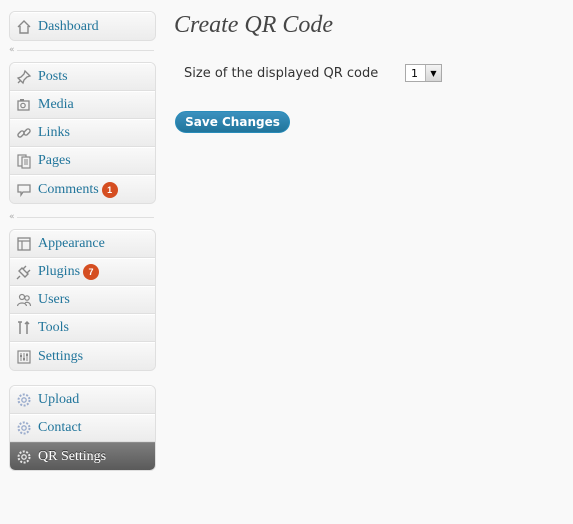 Image resolution: width=573 pixels, height=524 pixels. Describe the element at coordinates (414, 73) in the screenshot. I see `qr-size-value: 1` at that location.